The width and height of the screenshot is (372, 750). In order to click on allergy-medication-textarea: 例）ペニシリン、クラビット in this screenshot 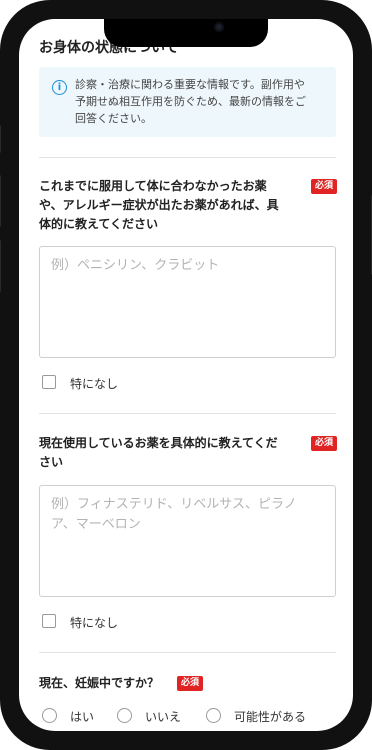, I will do `click(187, 302)`.